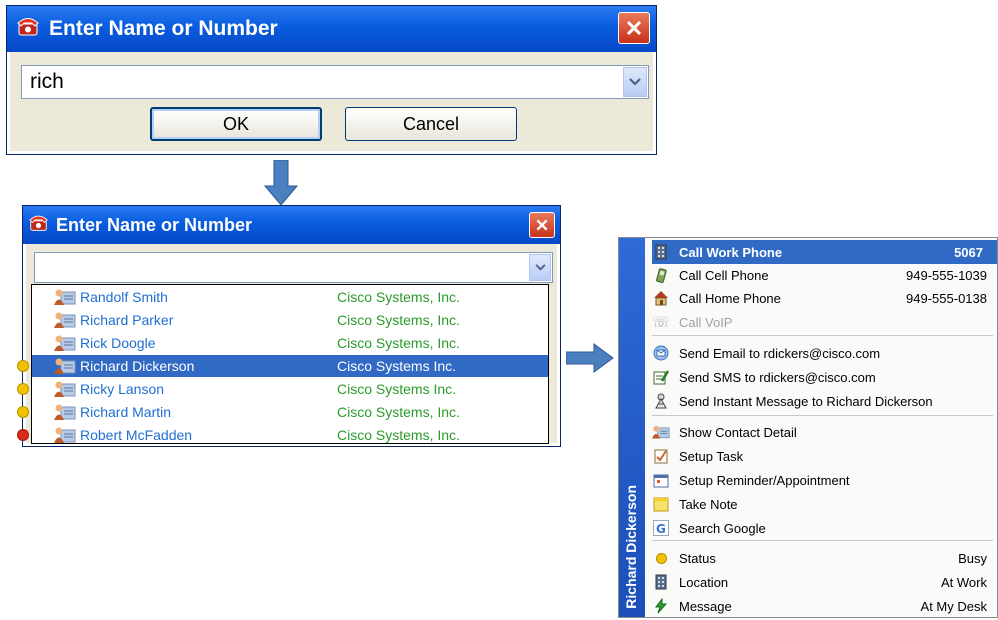  What do you see at coordinates (730, 298) in the screenshot?
I see `menu-item-label: Call Home Phone` at bounding box center [730, 298].